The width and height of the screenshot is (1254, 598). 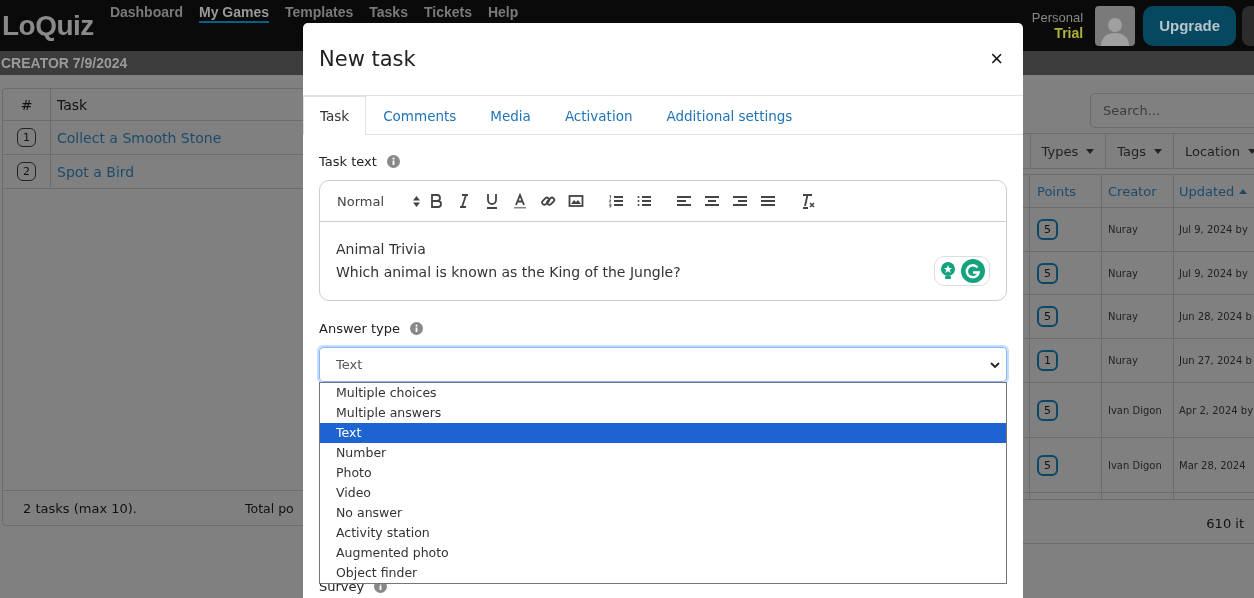 What do you see at coordinates (509, 272) in the screenshot?
I see `text-line: Which animal is known as the King of the Jungle?` at bounding box center [509, 272].